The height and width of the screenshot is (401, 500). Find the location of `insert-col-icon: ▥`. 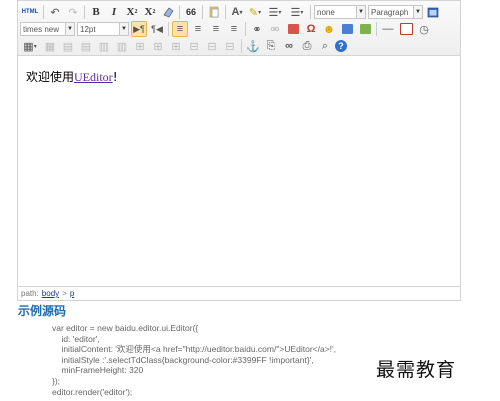

insert-col-icon: ▥ is located at coordinates (104, 46).